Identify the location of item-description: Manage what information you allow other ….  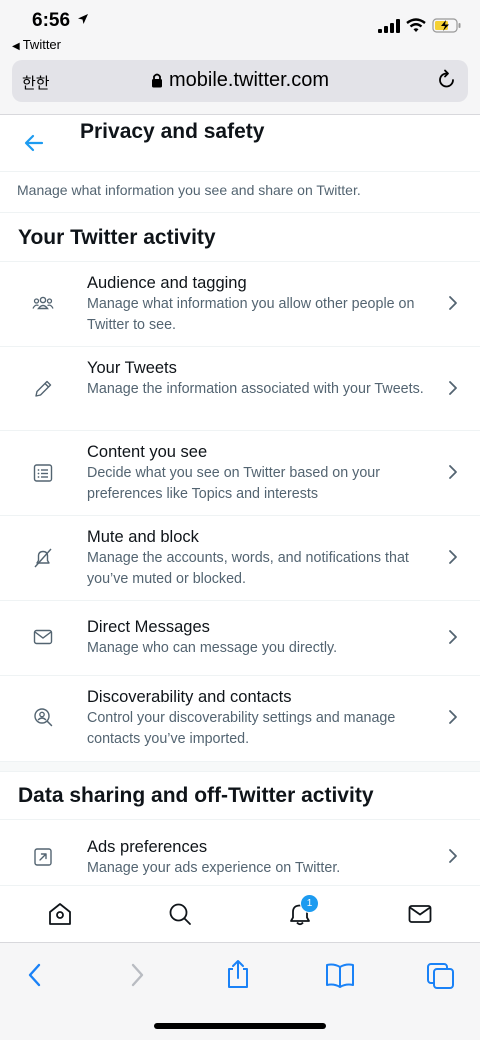
(251, 314).